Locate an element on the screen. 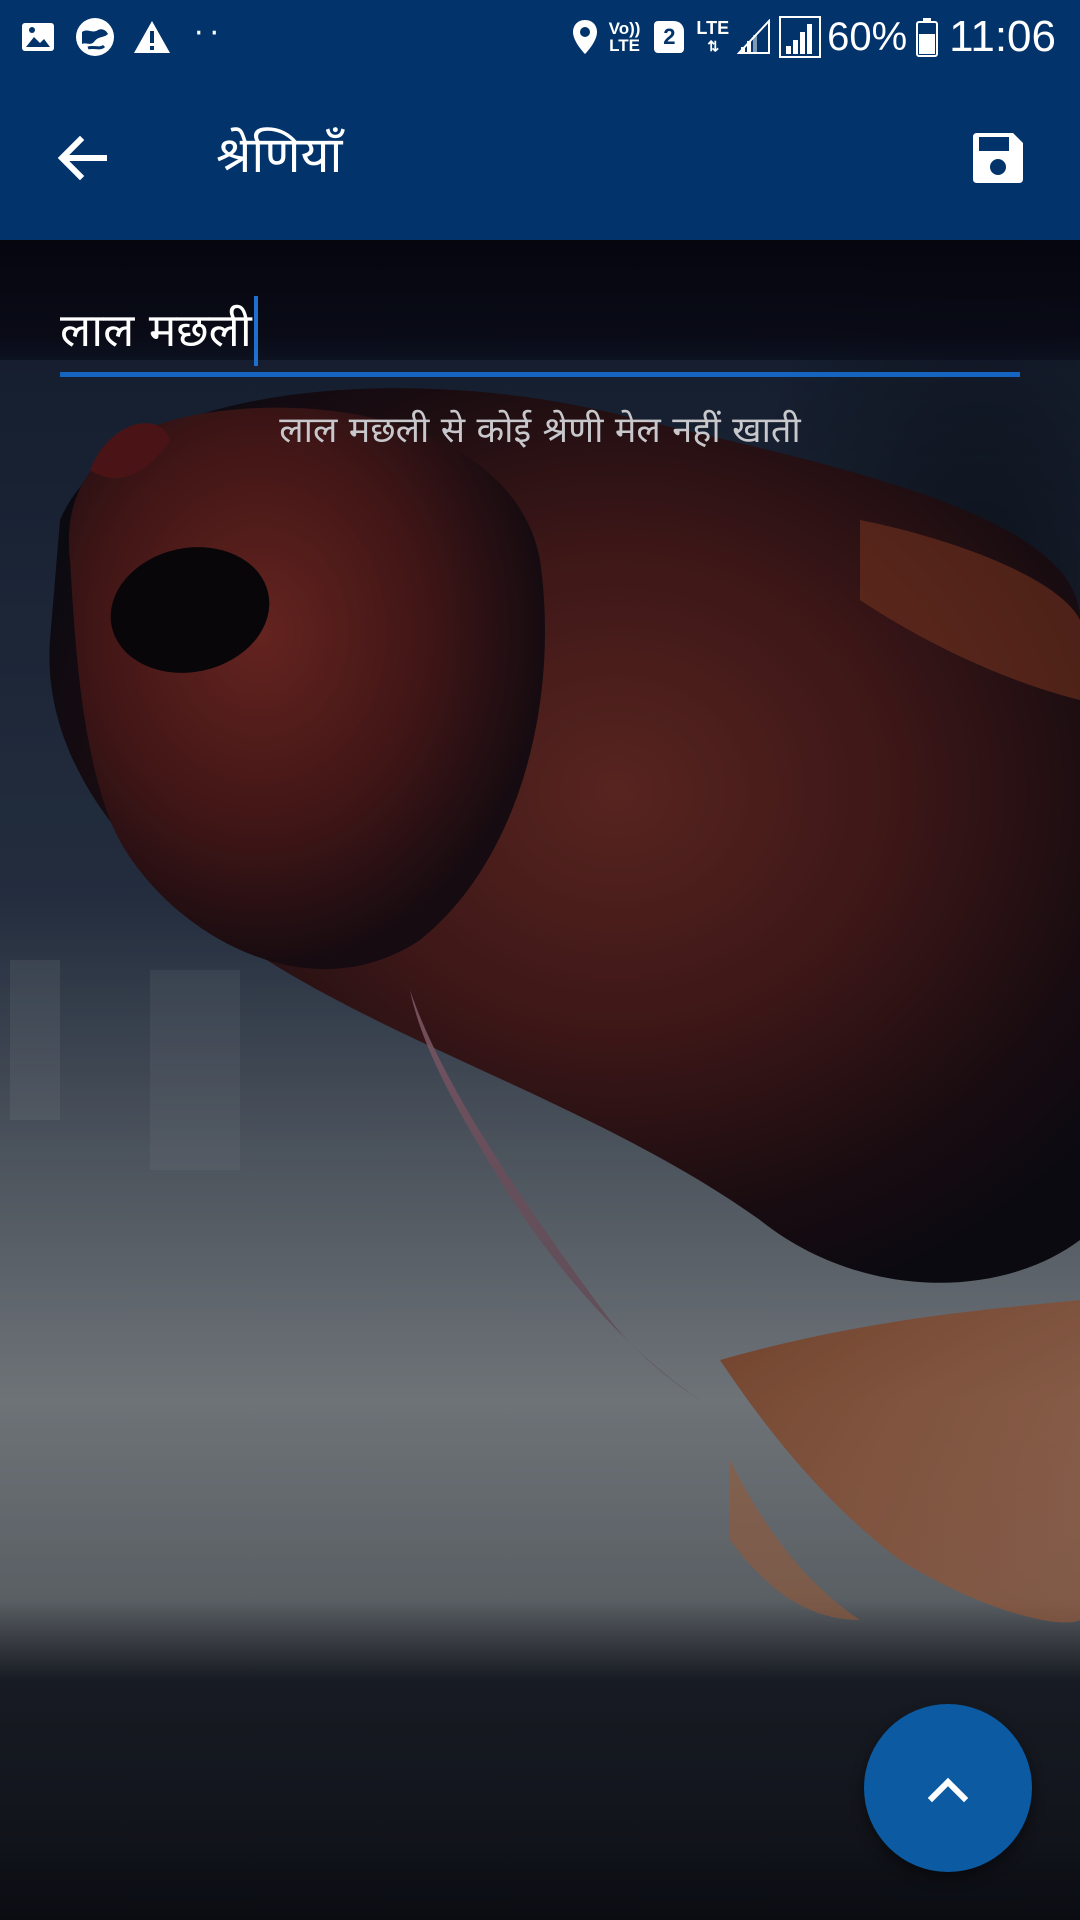 This screenshot has height=1920, width=1080. no-results-message: लाल मछली से कोई श्रेणी मेल नहीं खाती is located at coordinates (540, 430).